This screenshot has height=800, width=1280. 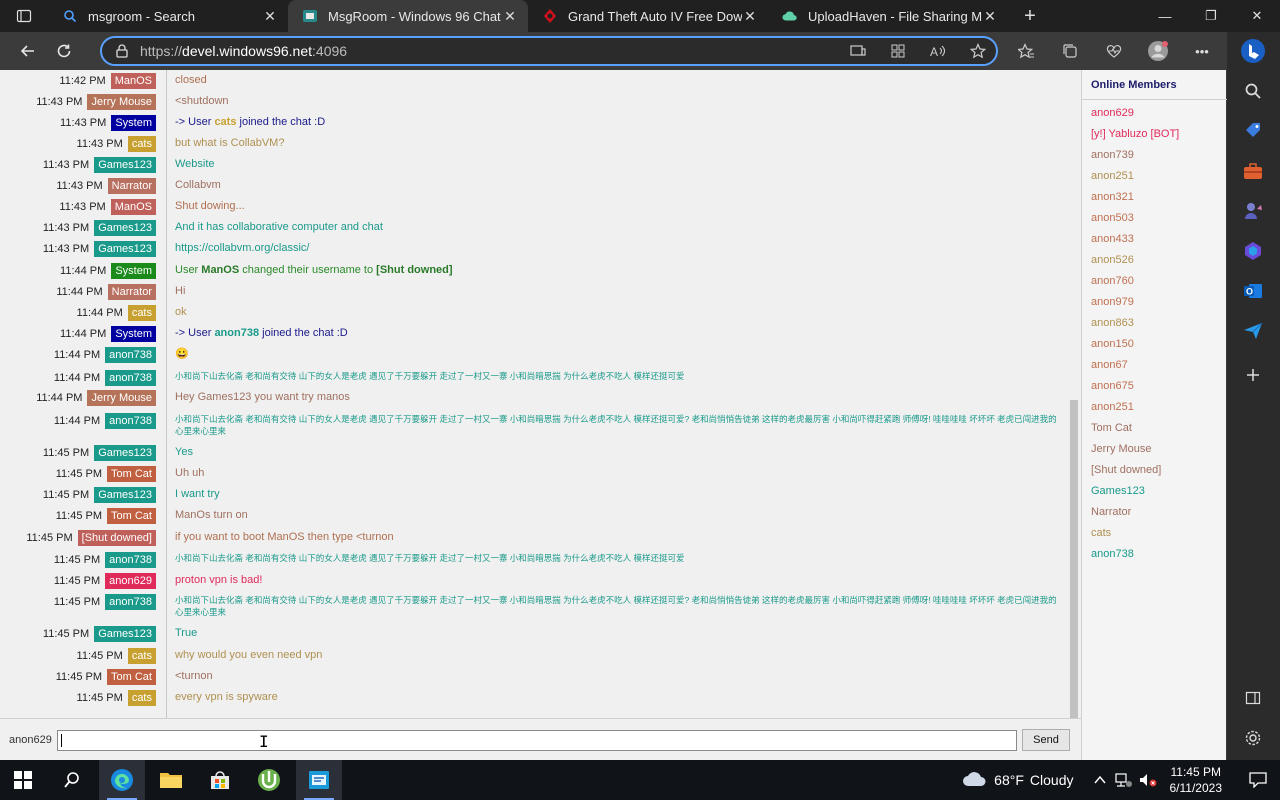 What do you see at coordinates (888, 16) in the screenshot?
I see `tab-uploadhaven: UploadHaven - File Sharing Mad ✕` at bounding box center [888, 16].